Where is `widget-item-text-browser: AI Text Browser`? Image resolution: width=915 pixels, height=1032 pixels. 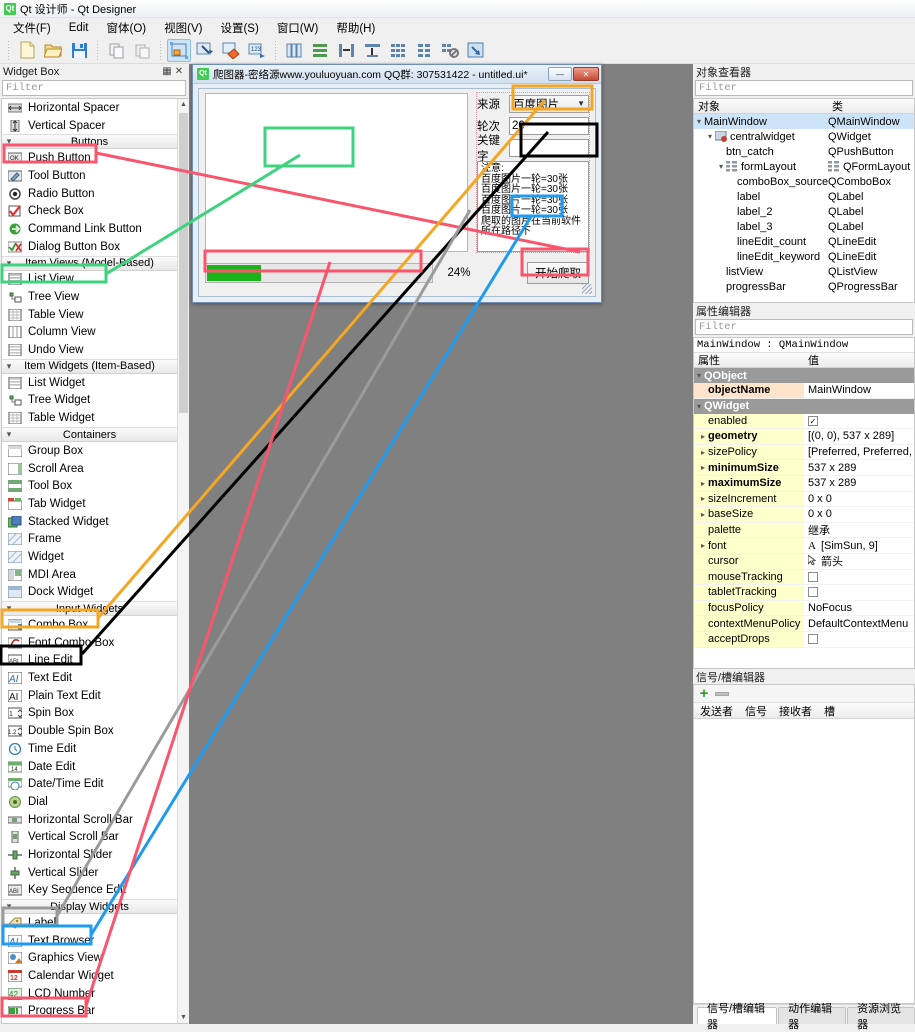
widget-item-text-browser: AI Text Browser is located at coordinates (89, 941).